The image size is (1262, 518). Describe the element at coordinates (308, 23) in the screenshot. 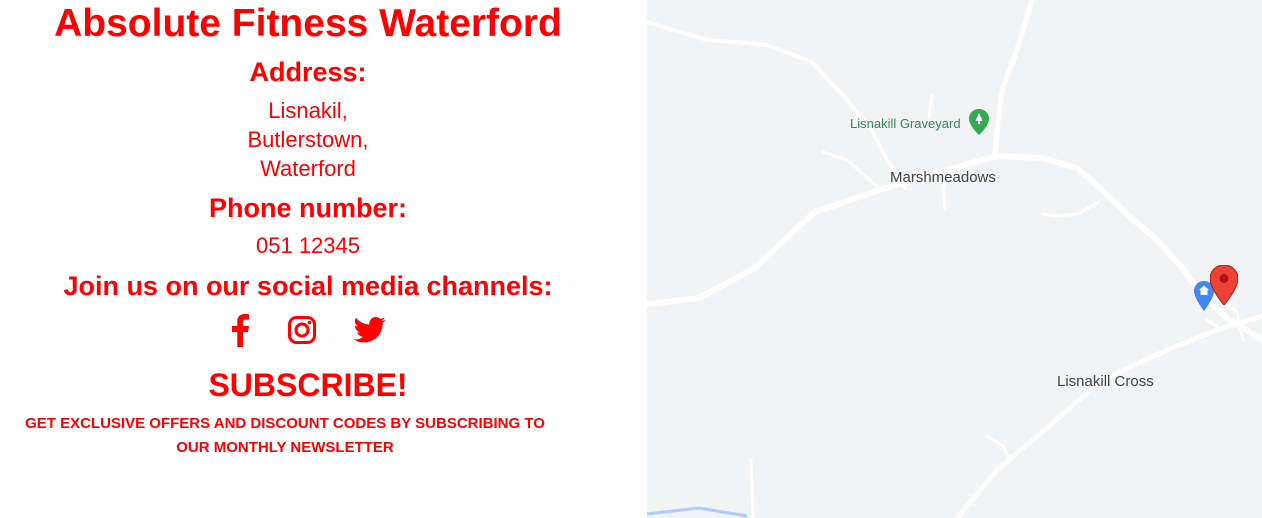

I see `page-title: Absolute Fitness Waterford` at that location.